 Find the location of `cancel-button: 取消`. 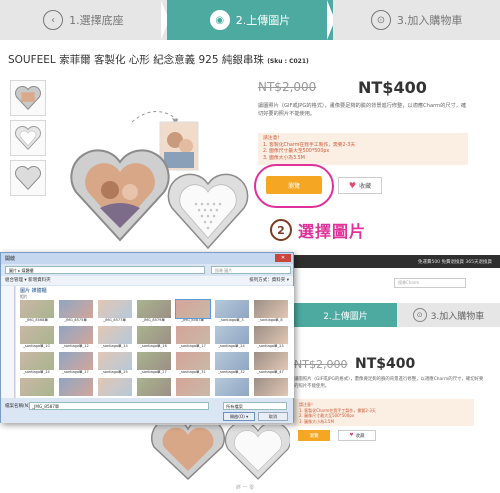

cancel-button: 取消 is located at coordinates (273, 416).